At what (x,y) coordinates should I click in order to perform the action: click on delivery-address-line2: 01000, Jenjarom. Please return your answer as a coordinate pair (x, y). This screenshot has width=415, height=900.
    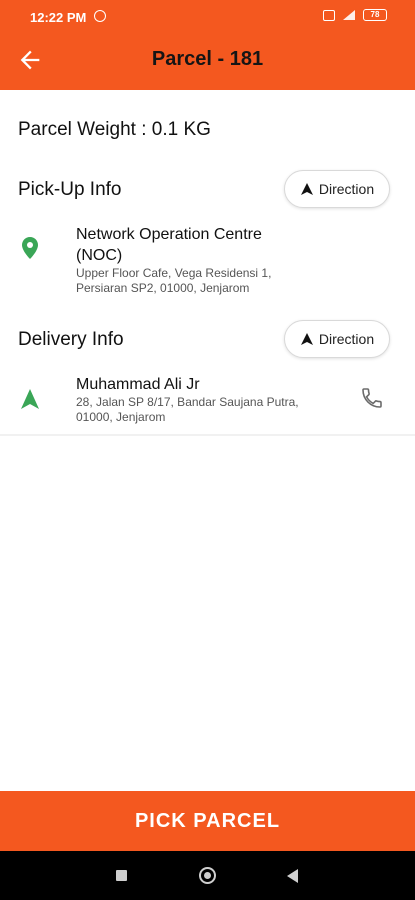
    Looking at the image, I should click on (121, 417).